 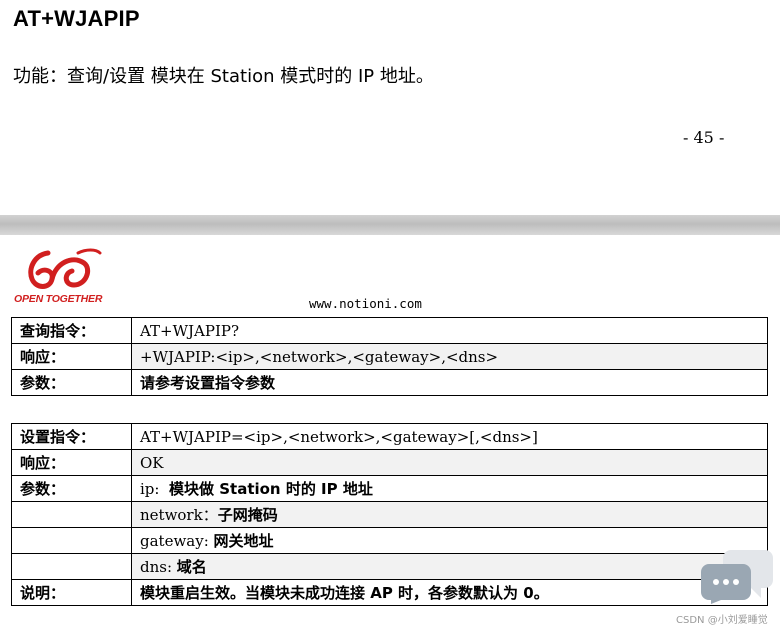 I want to click on table-row: 参数： 请参考设置指令参数, so click(x=389, y=382).